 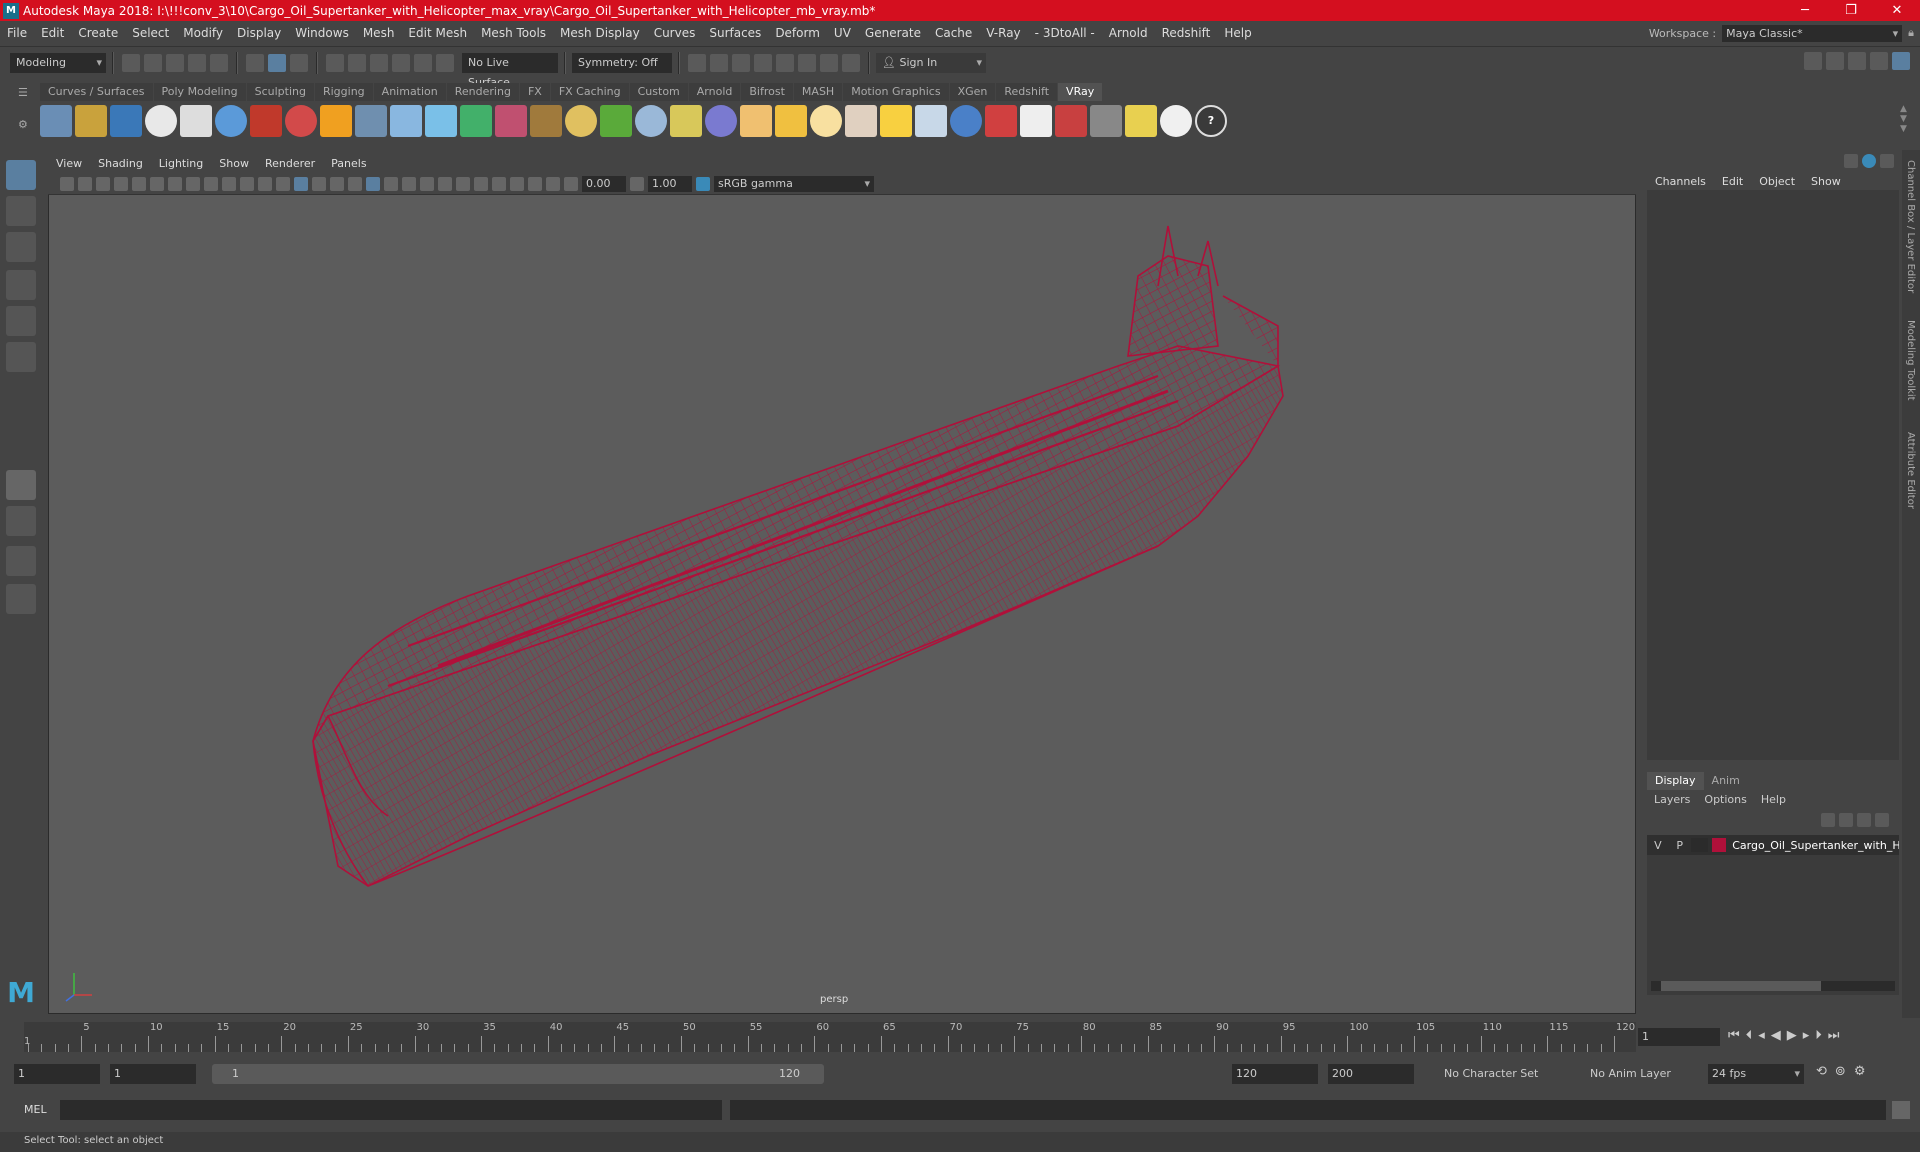 What do you see at coordinates (714, 92) in the screenshot?
I see `shelf-tab-arnold: Arnold` at bounding box center [714, 92].